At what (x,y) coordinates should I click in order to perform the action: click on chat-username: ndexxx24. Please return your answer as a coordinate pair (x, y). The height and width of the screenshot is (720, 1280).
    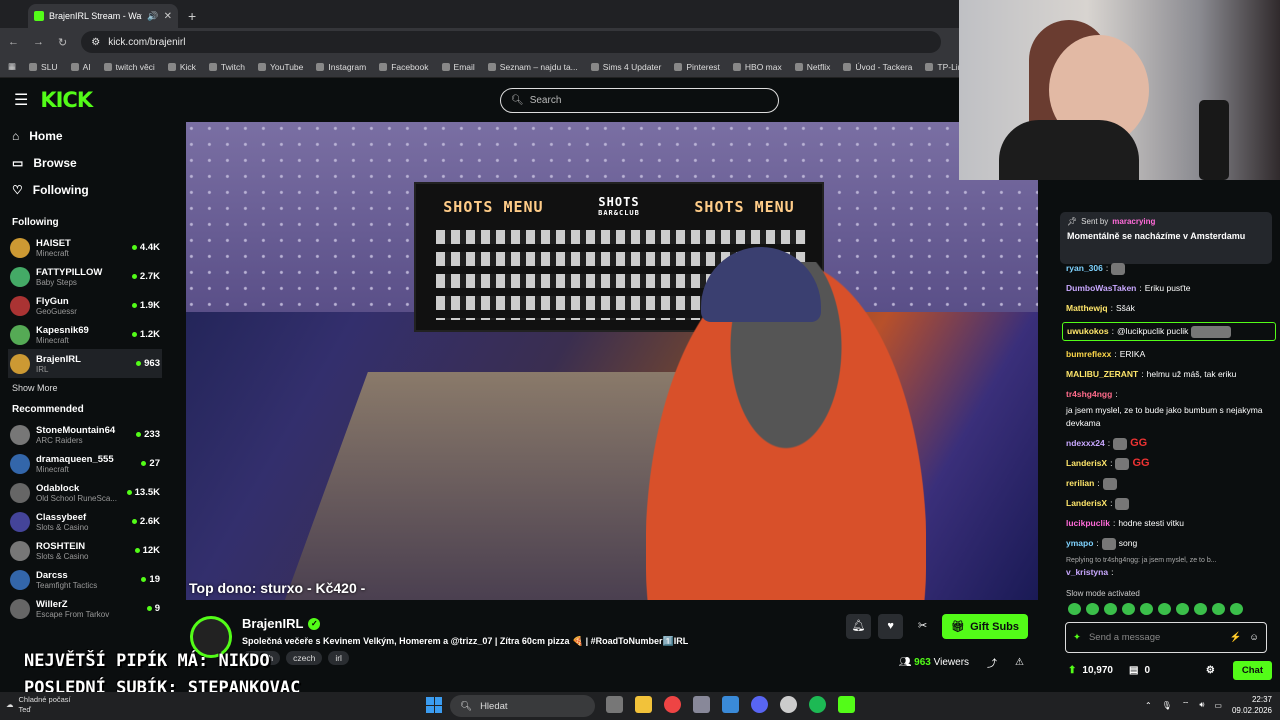
    Looking at the image, I should click on (1085, 443).